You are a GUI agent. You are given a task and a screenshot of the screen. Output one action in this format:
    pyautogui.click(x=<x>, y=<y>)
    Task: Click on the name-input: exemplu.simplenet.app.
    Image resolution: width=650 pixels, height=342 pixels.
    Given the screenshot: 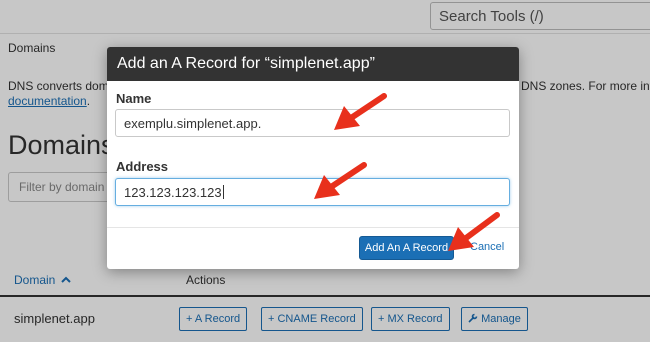 What is the action you would take?
    pyautogui.click(x=312, y=123)
    